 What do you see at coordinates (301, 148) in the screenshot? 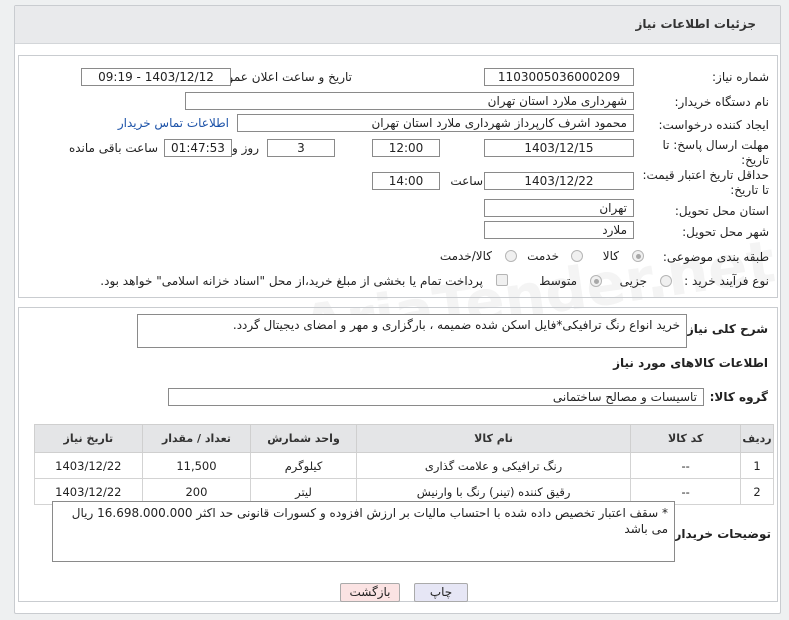
I see `days-field: 3` at bounding box center [301, 148].